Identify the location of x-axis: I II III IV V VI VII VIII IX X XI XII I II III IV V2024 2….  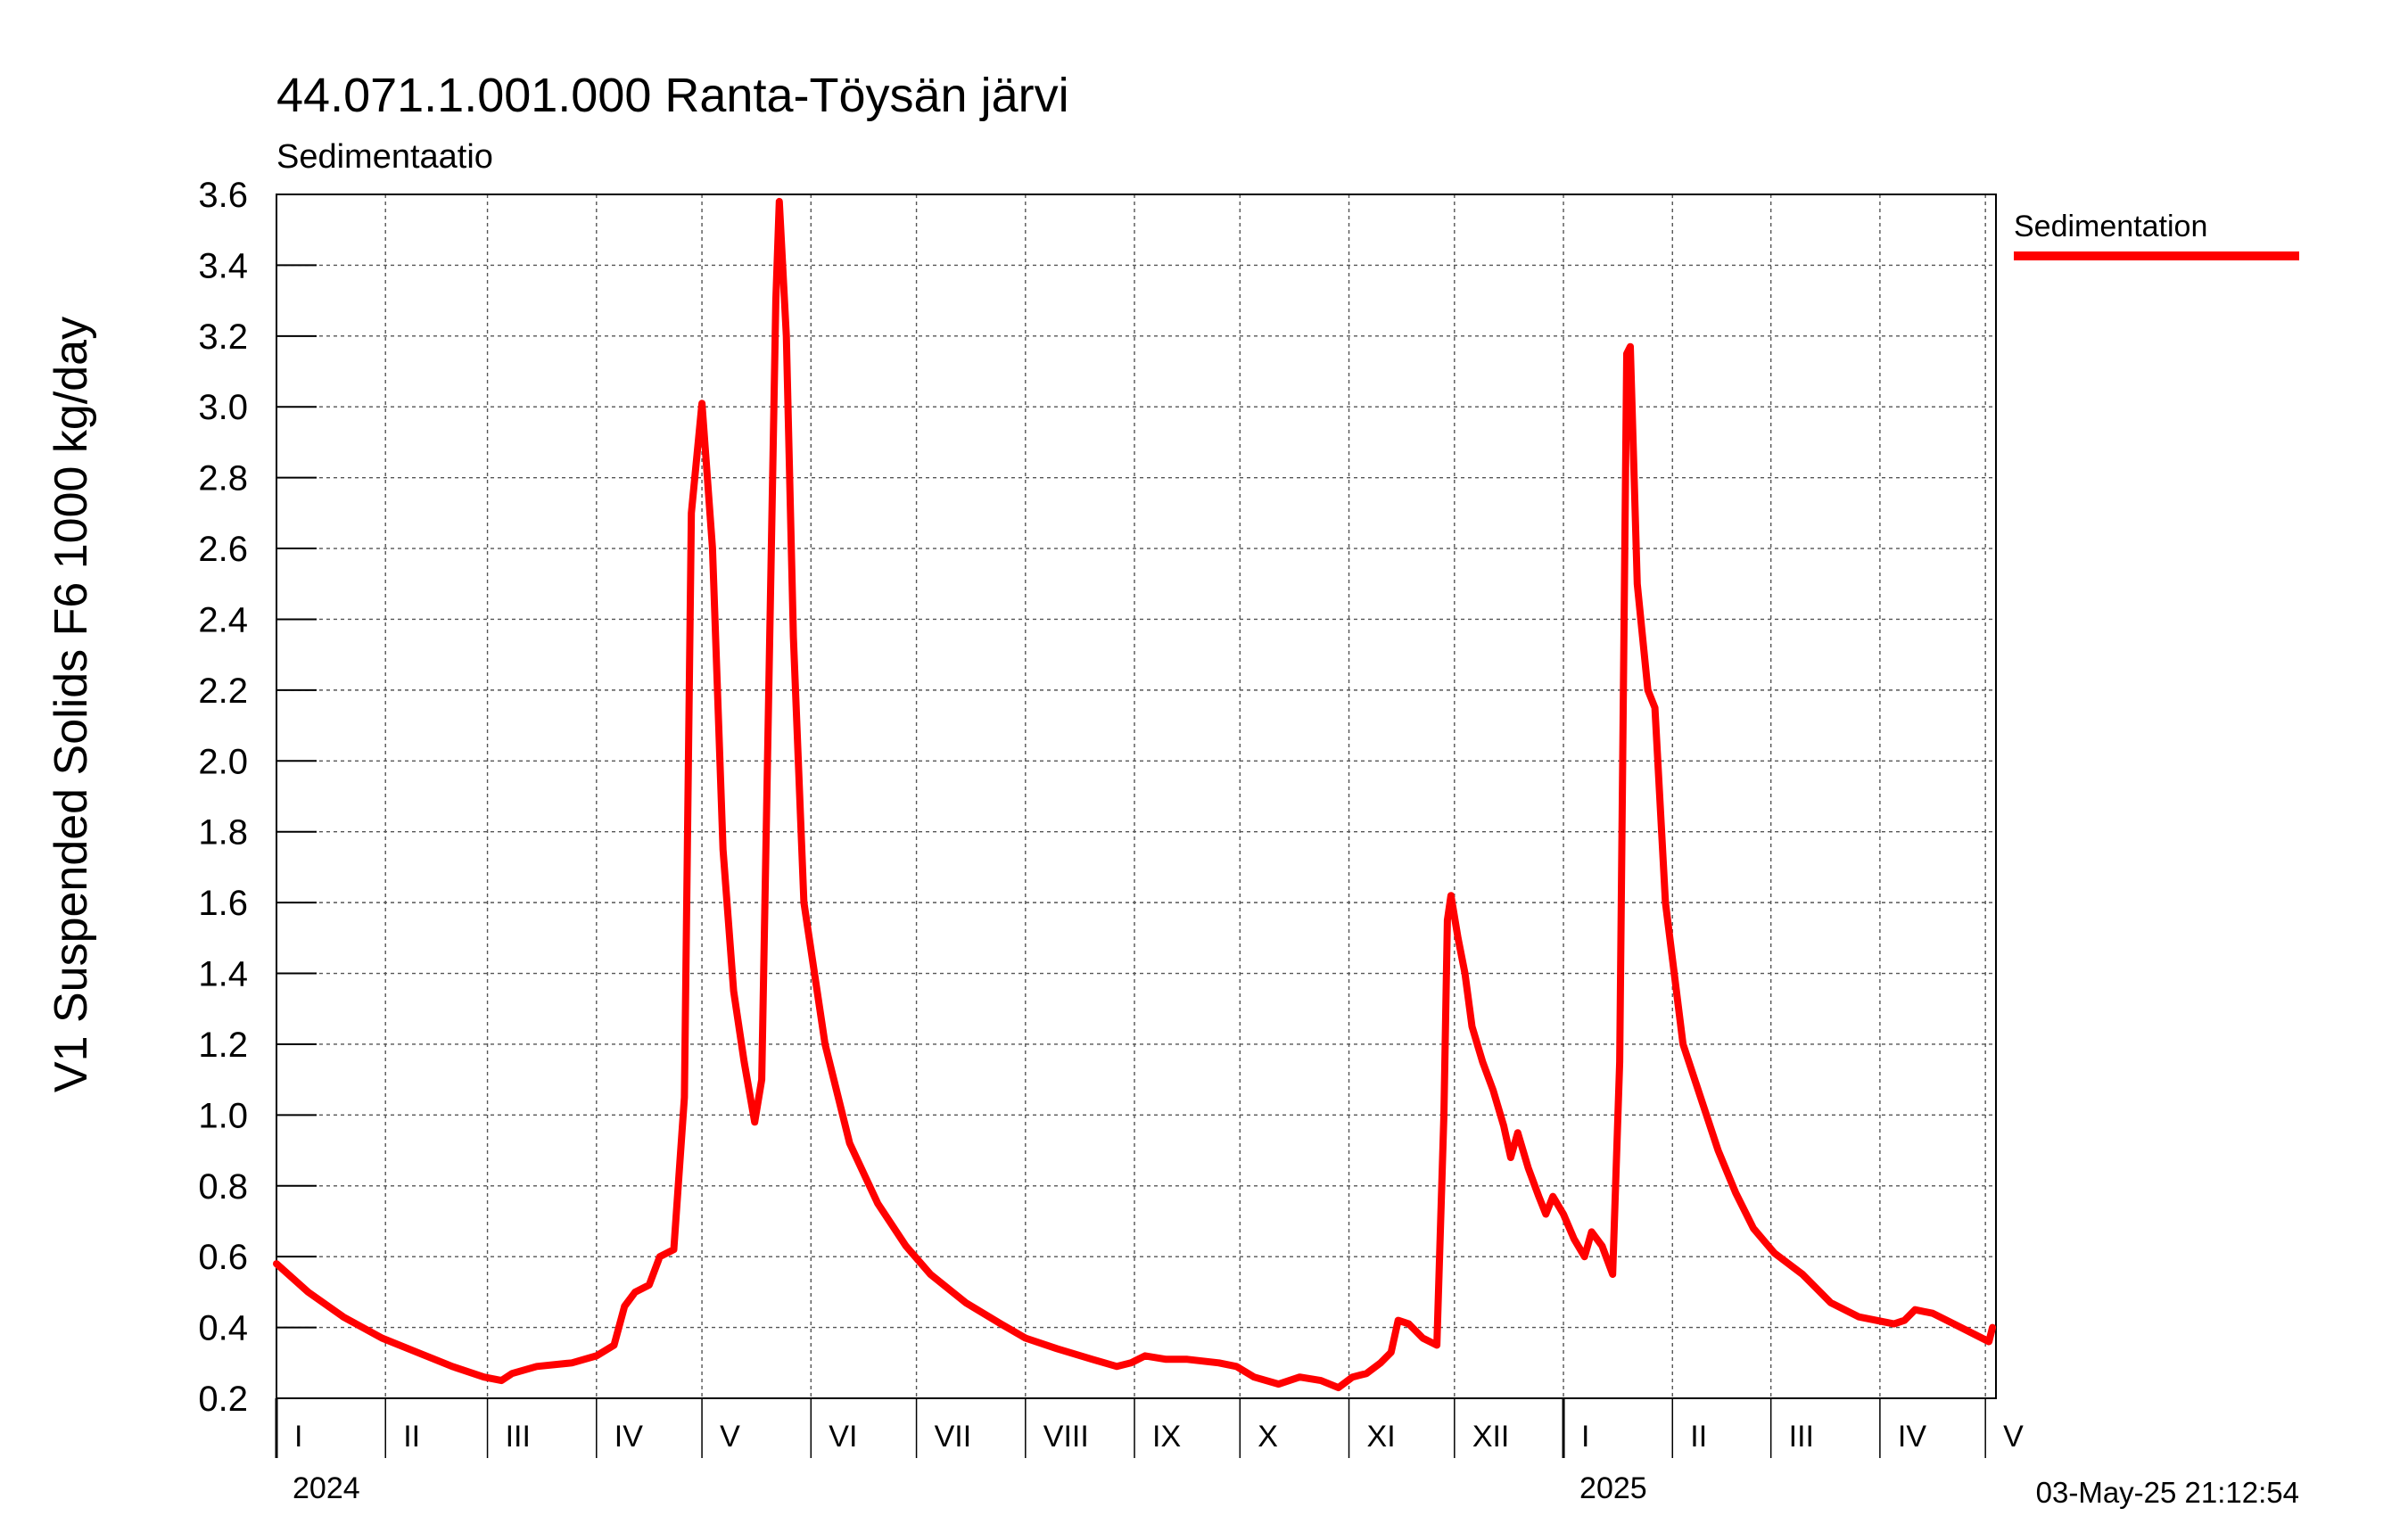
(1149, 1451).